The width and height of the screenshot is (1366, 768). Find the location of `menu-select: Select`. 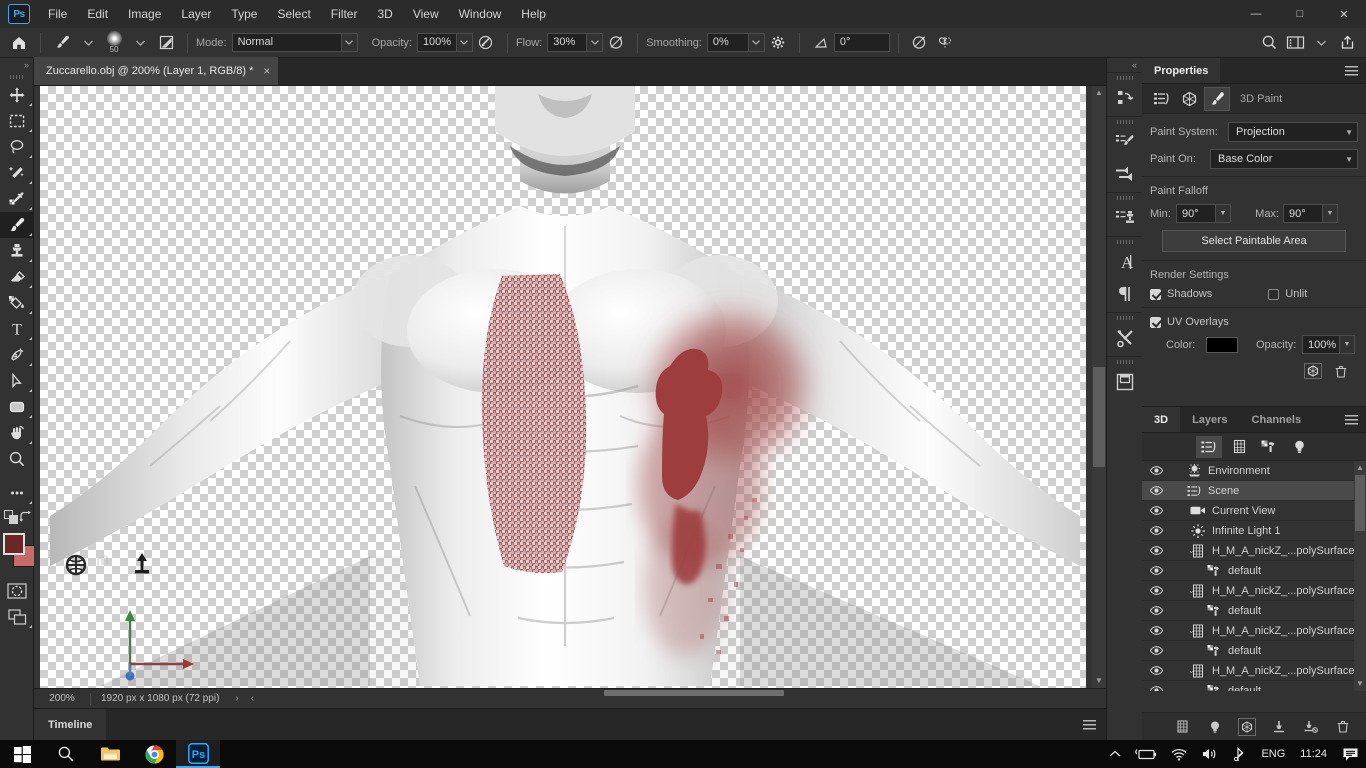

menu-select: Select is located at coordinates (293, 14).